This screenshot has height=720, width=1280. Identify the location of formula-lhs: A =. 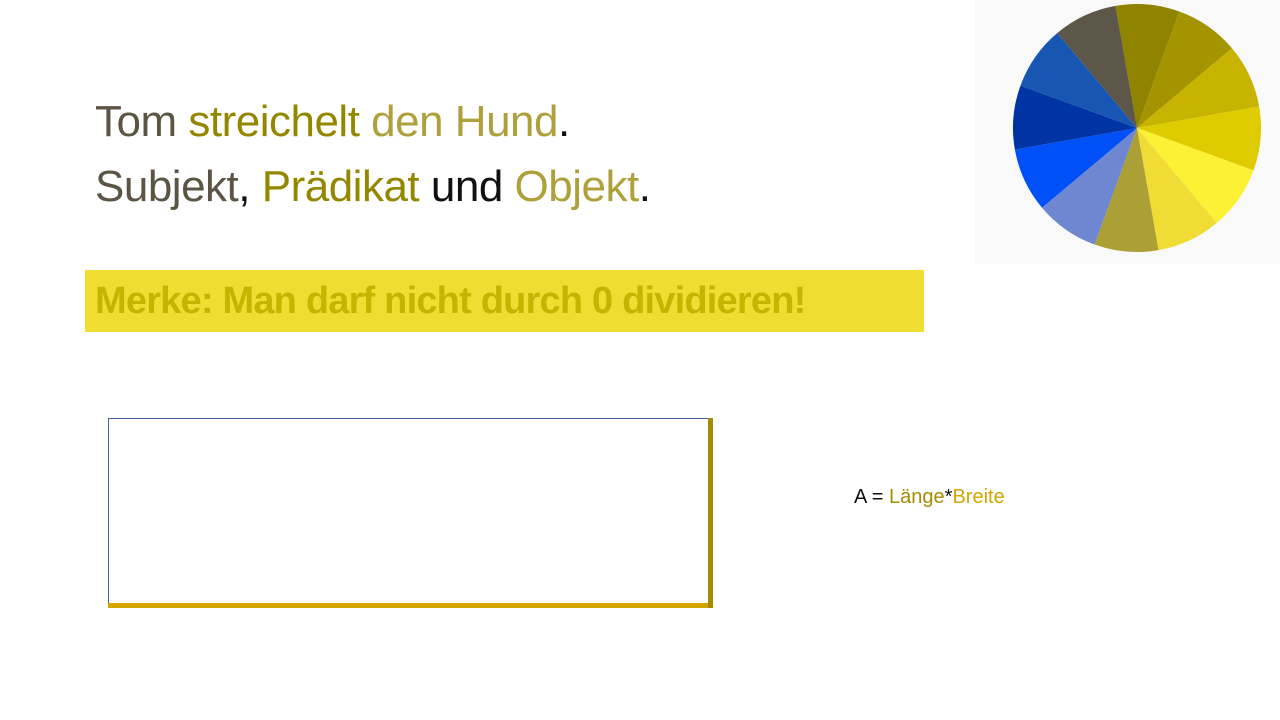
(869, 497).